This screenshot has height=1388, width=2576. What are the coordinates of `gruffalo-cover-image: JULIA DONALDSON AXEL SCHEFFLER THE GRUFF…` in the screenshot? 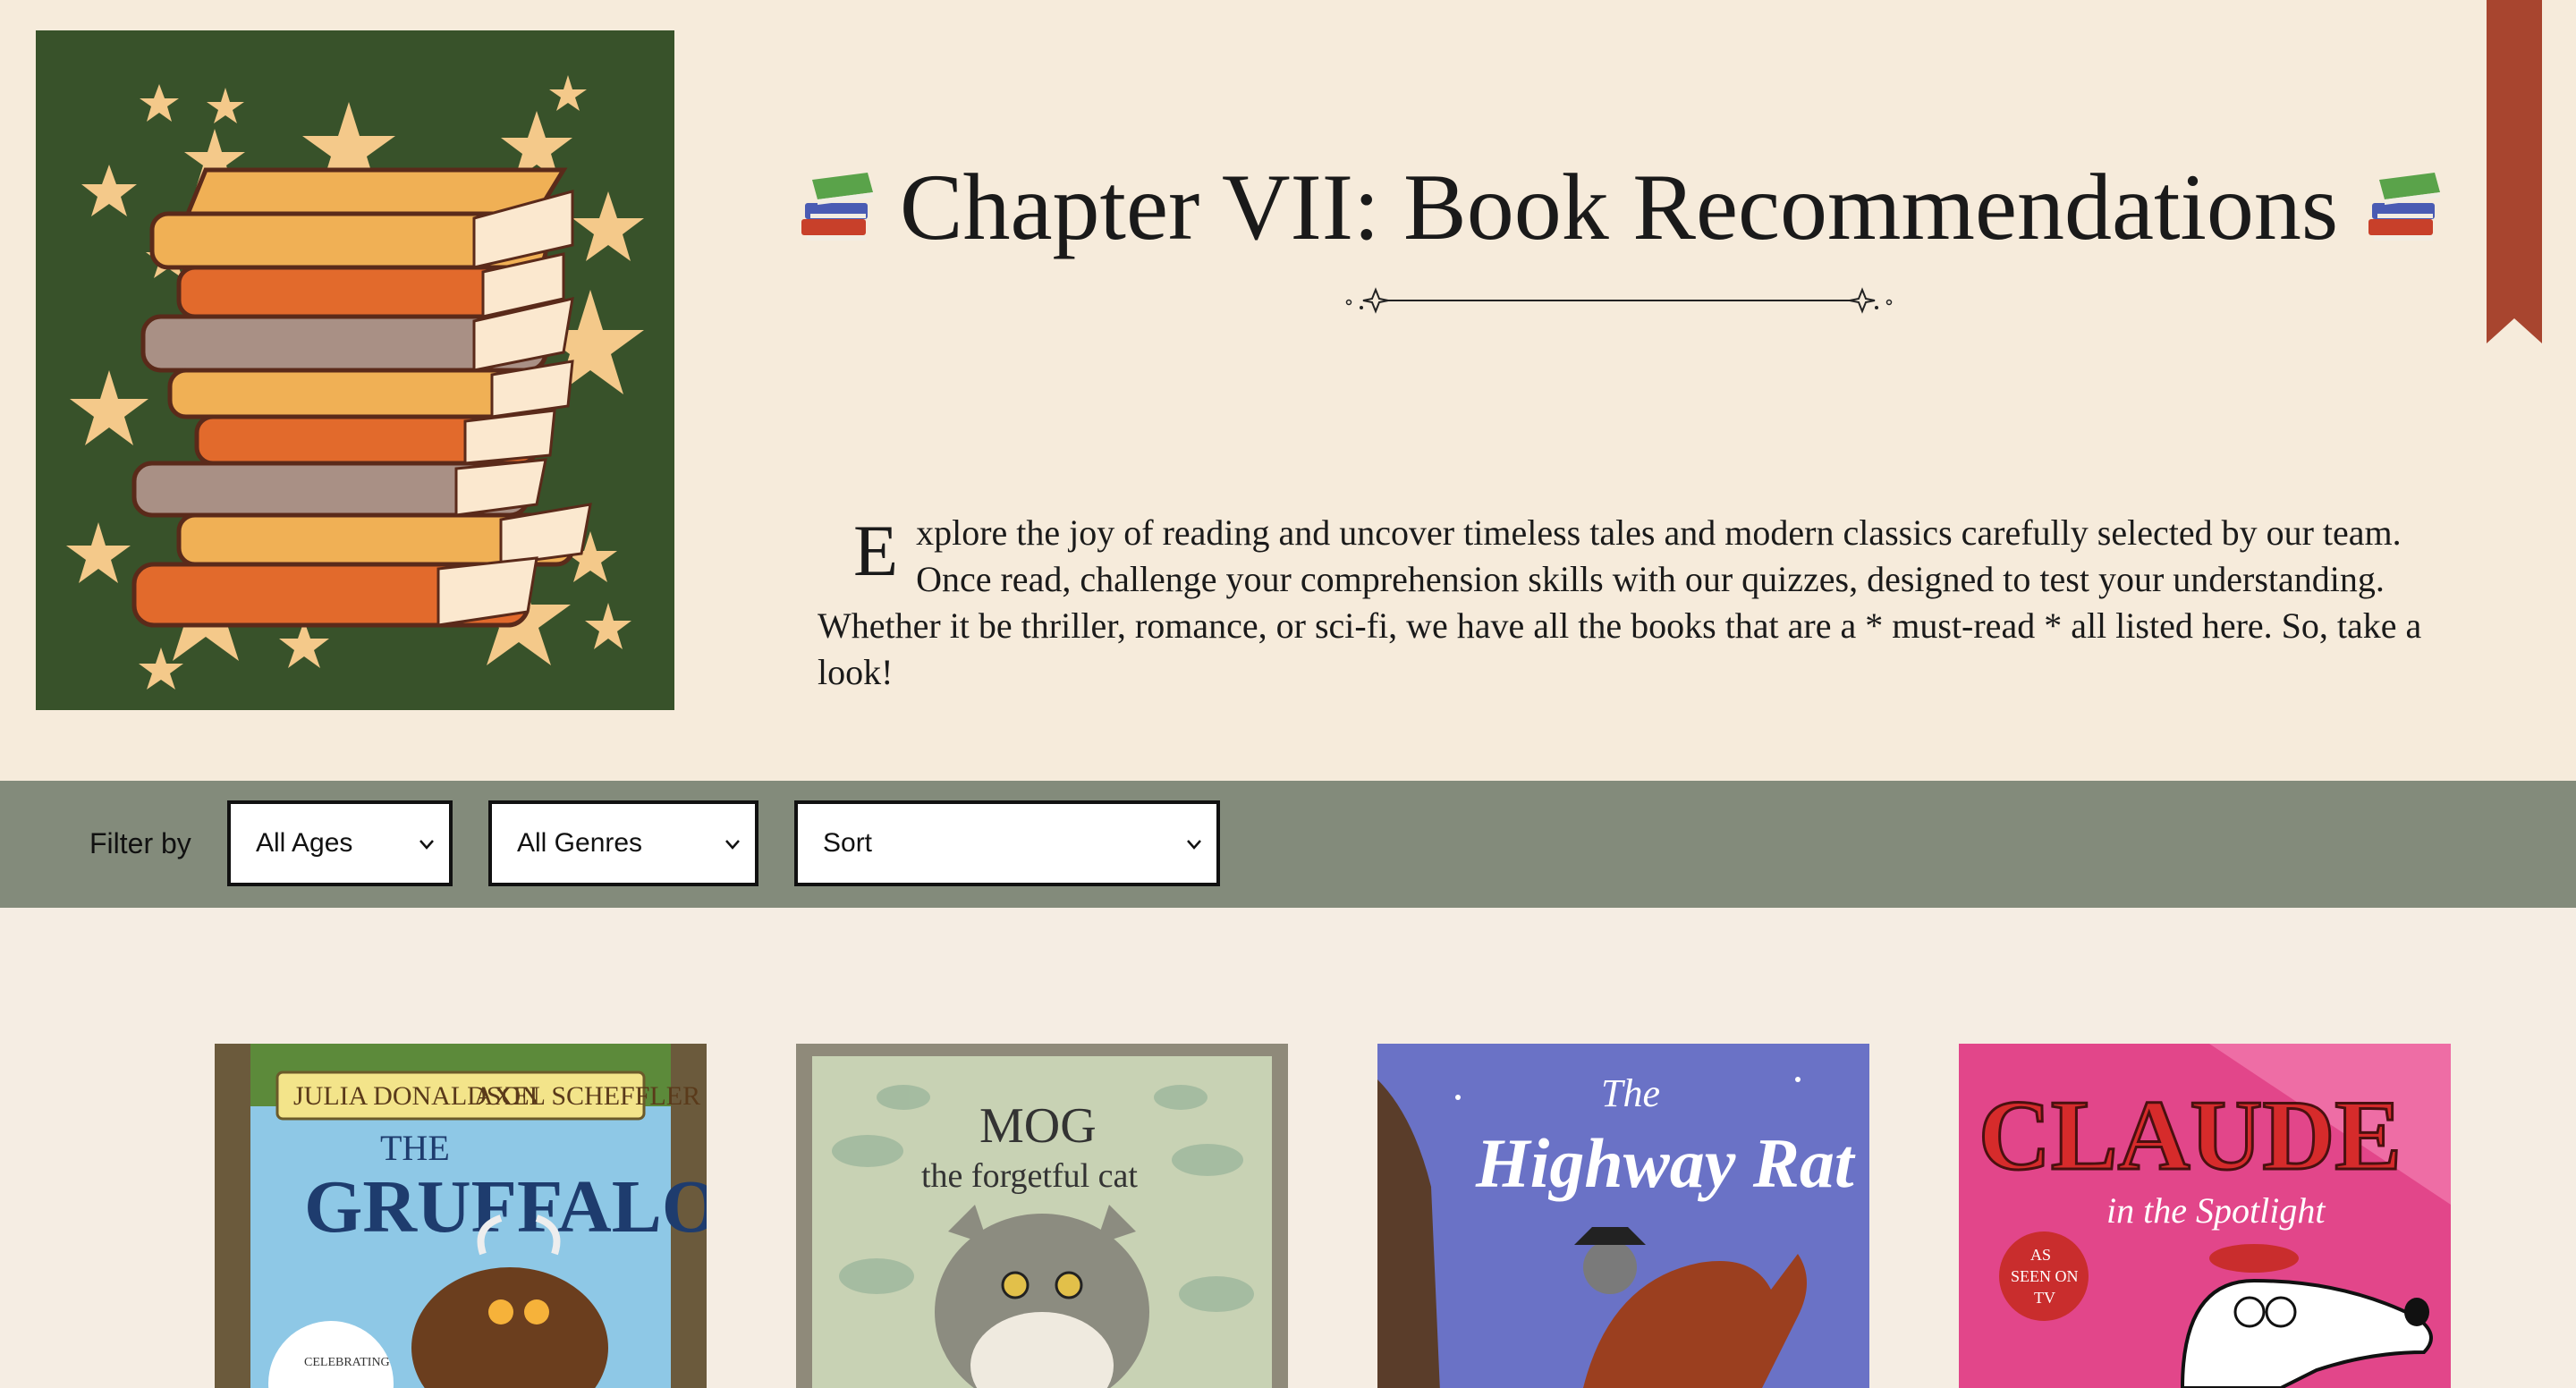 It's located at (461, 1216).